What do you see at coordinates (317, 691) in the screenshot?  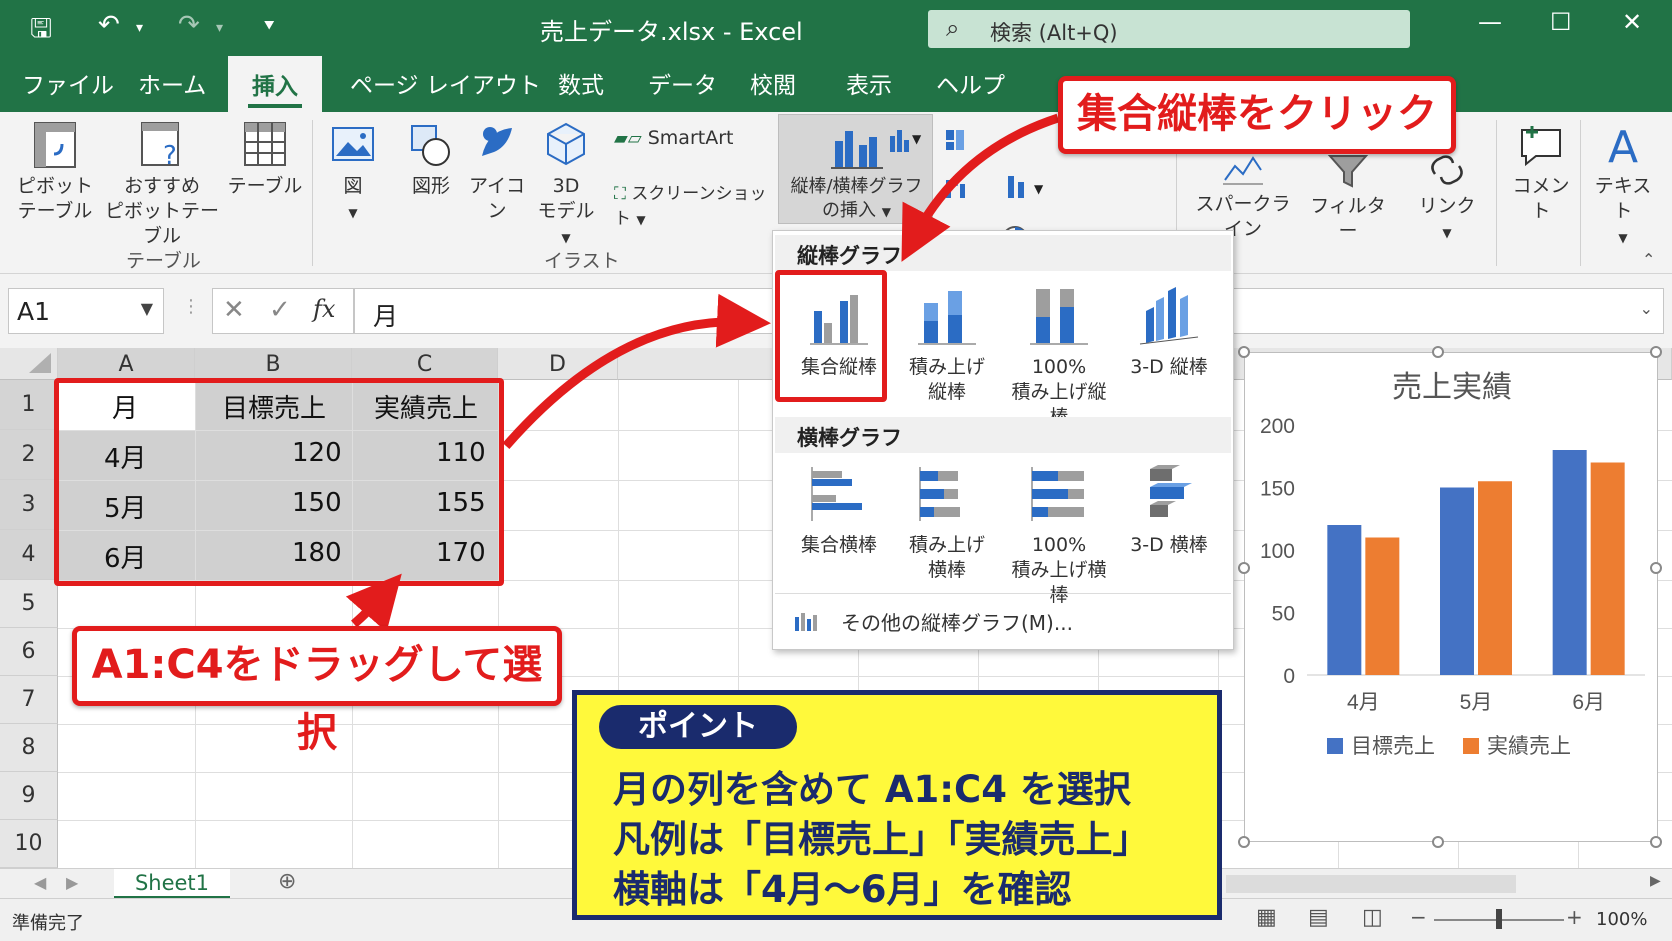 I see `drag-hint-callout: A1:C4をドラッグして選択` at bounding box center [317, 691].